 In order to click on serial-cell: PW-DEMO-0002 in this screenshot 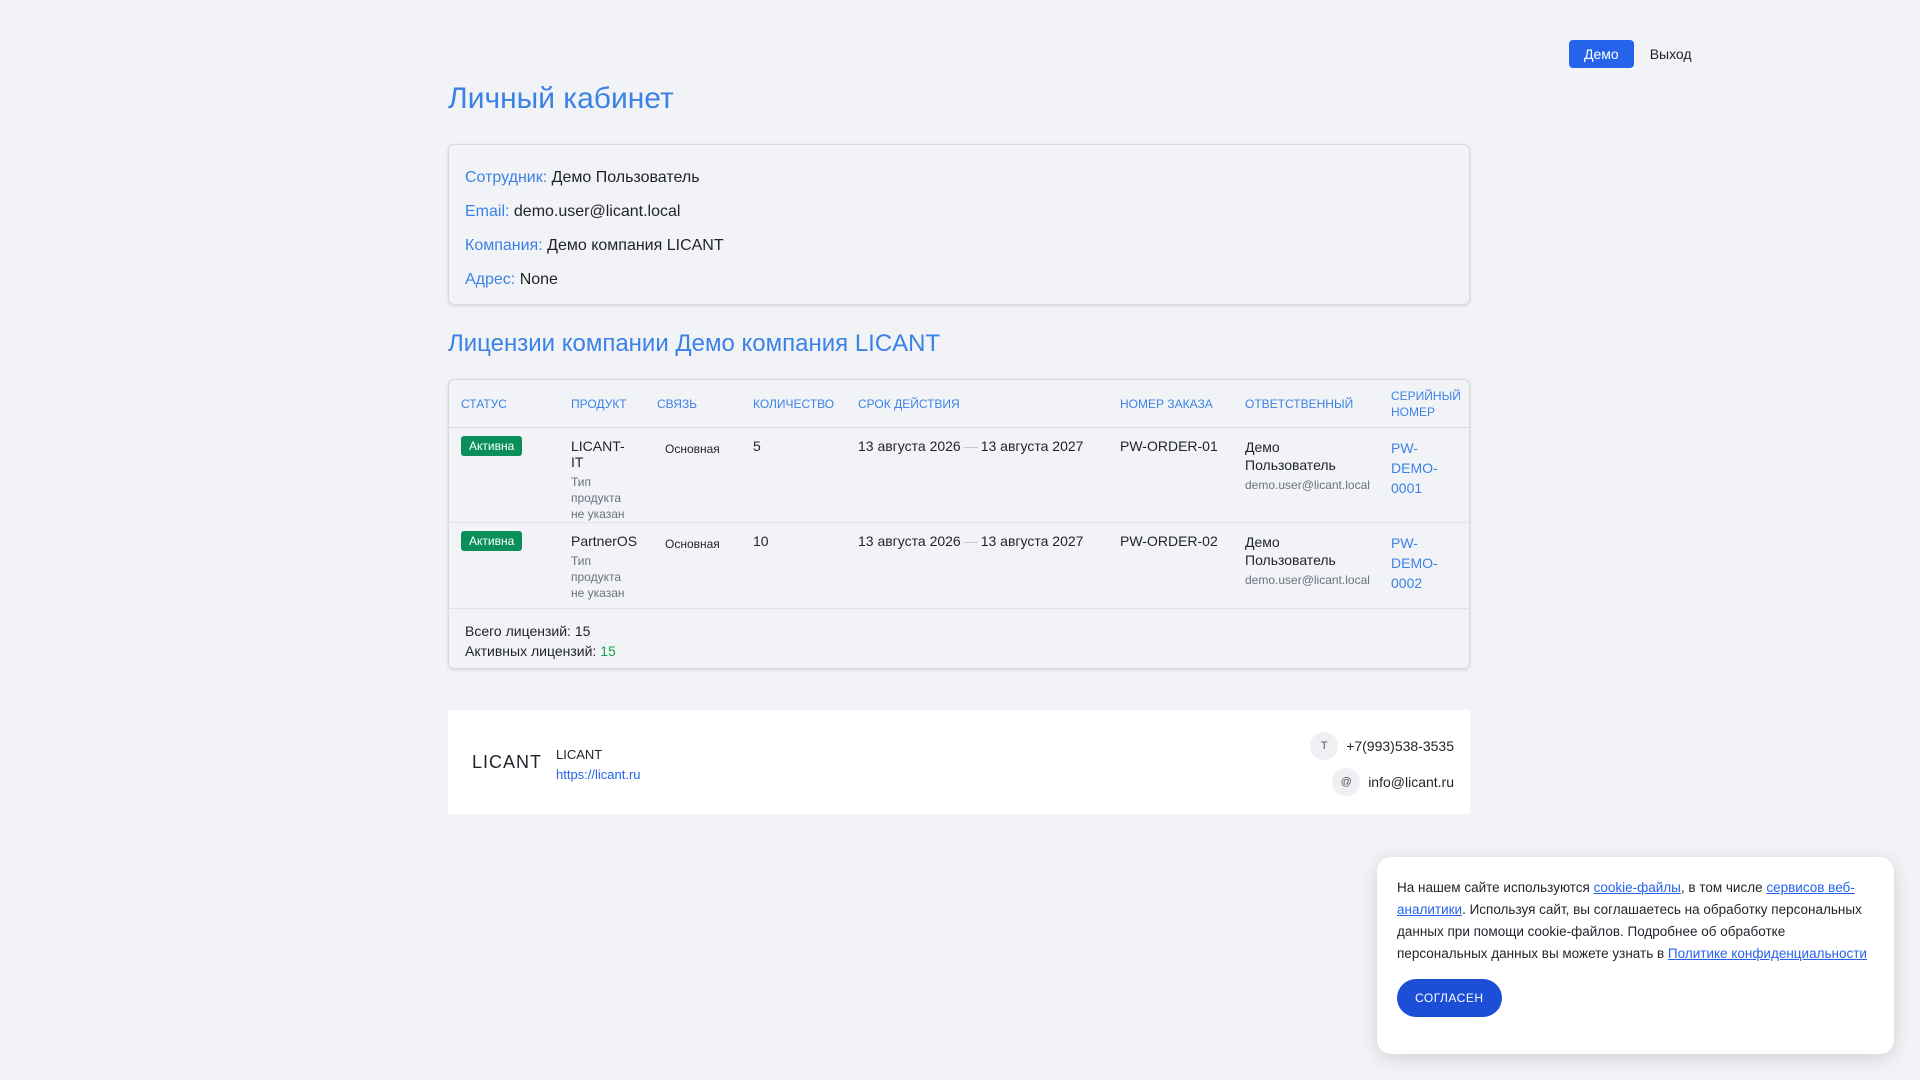, I will do `click(1424, 565)`.